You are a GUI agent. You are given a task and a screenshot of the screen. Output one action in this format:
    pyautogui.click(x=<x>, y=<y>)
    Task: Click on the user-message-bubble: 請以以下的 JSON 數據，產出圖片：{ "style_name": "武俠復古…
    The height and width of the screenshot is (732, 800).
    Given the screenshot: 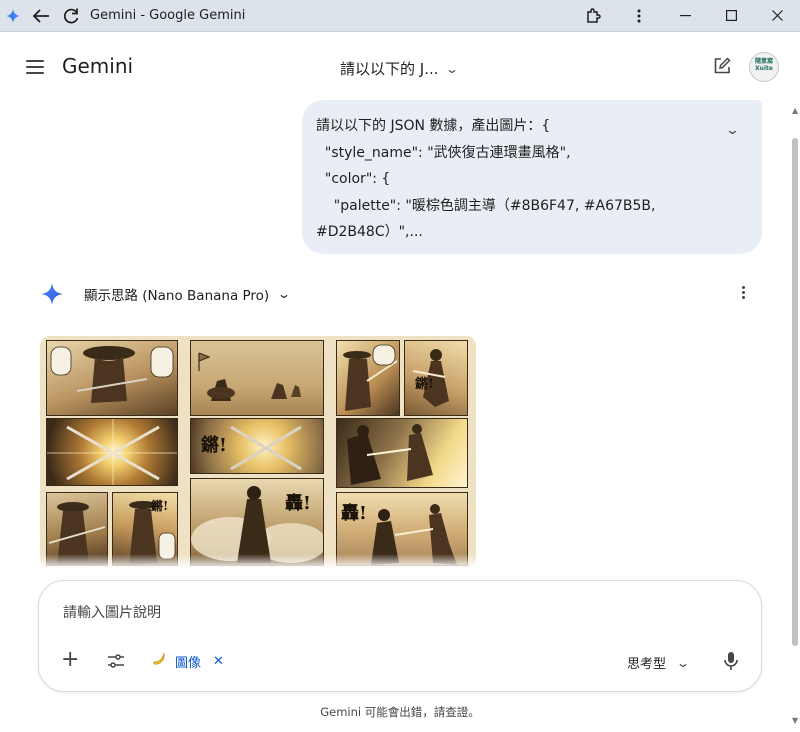 What is the action you would take?
    pyautogui.click(x=532, y=177)
    